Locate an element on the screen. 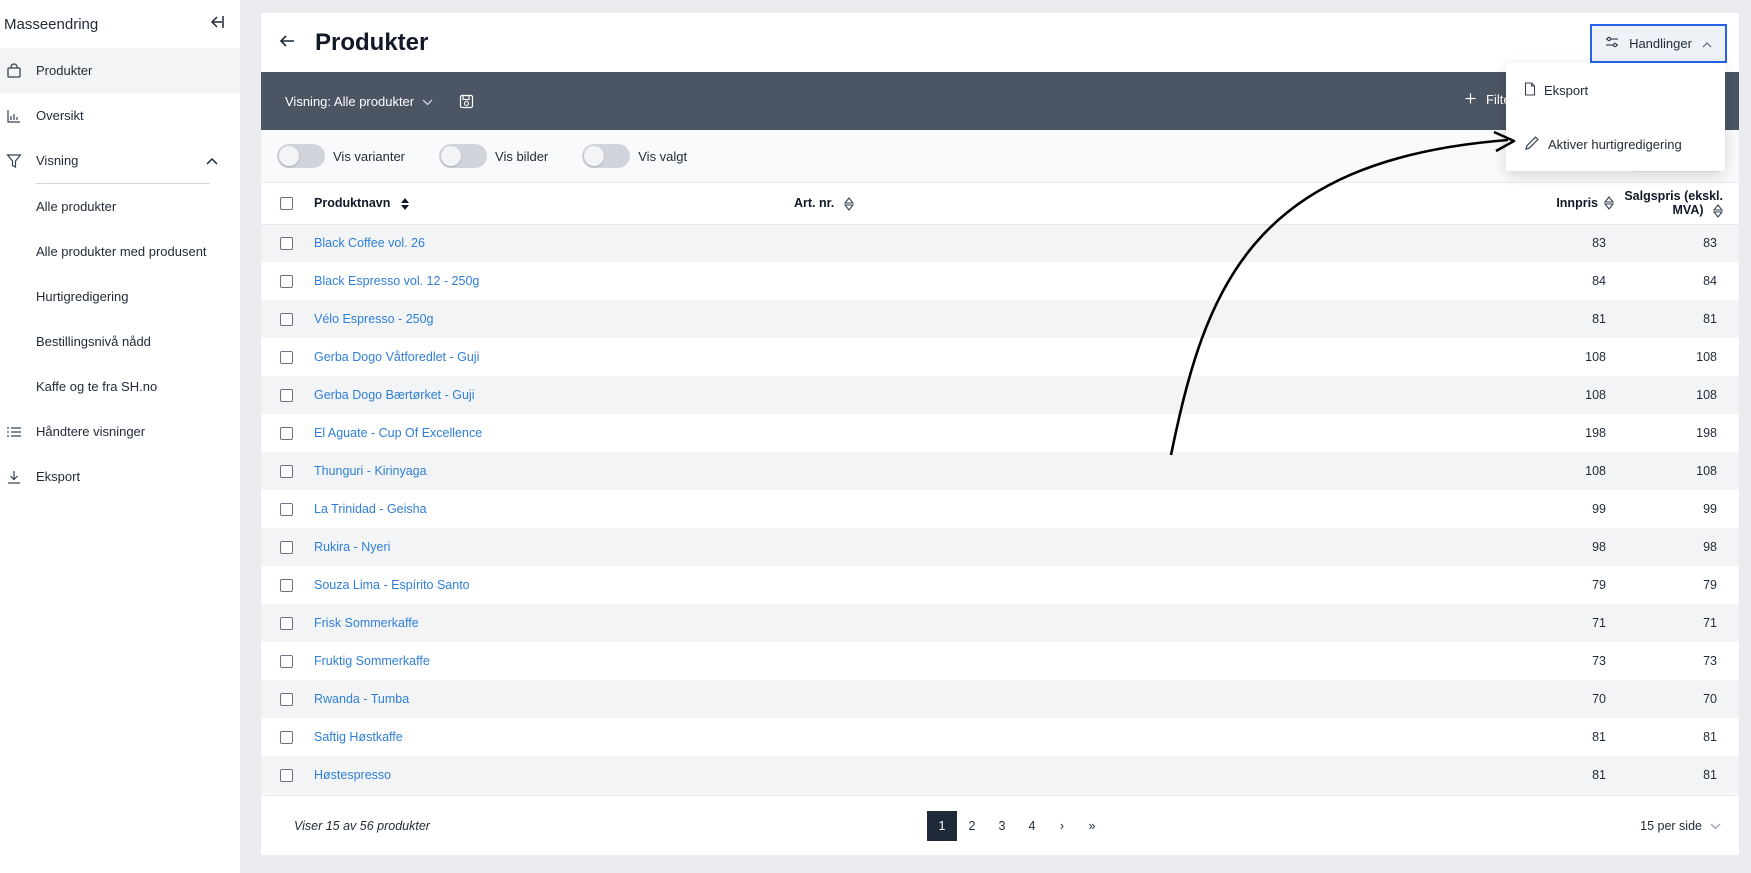 The height and width of the screenshot is (873, 1751). sidebar-item-oversikt: Oversikt is located at coordinates (120, 115).